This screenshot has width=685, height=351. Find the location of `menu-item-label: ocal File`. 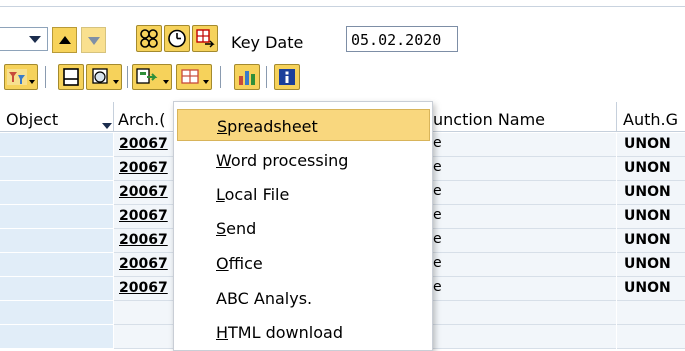

menu-item-label: ocal File is located at coordinates (257, 194).